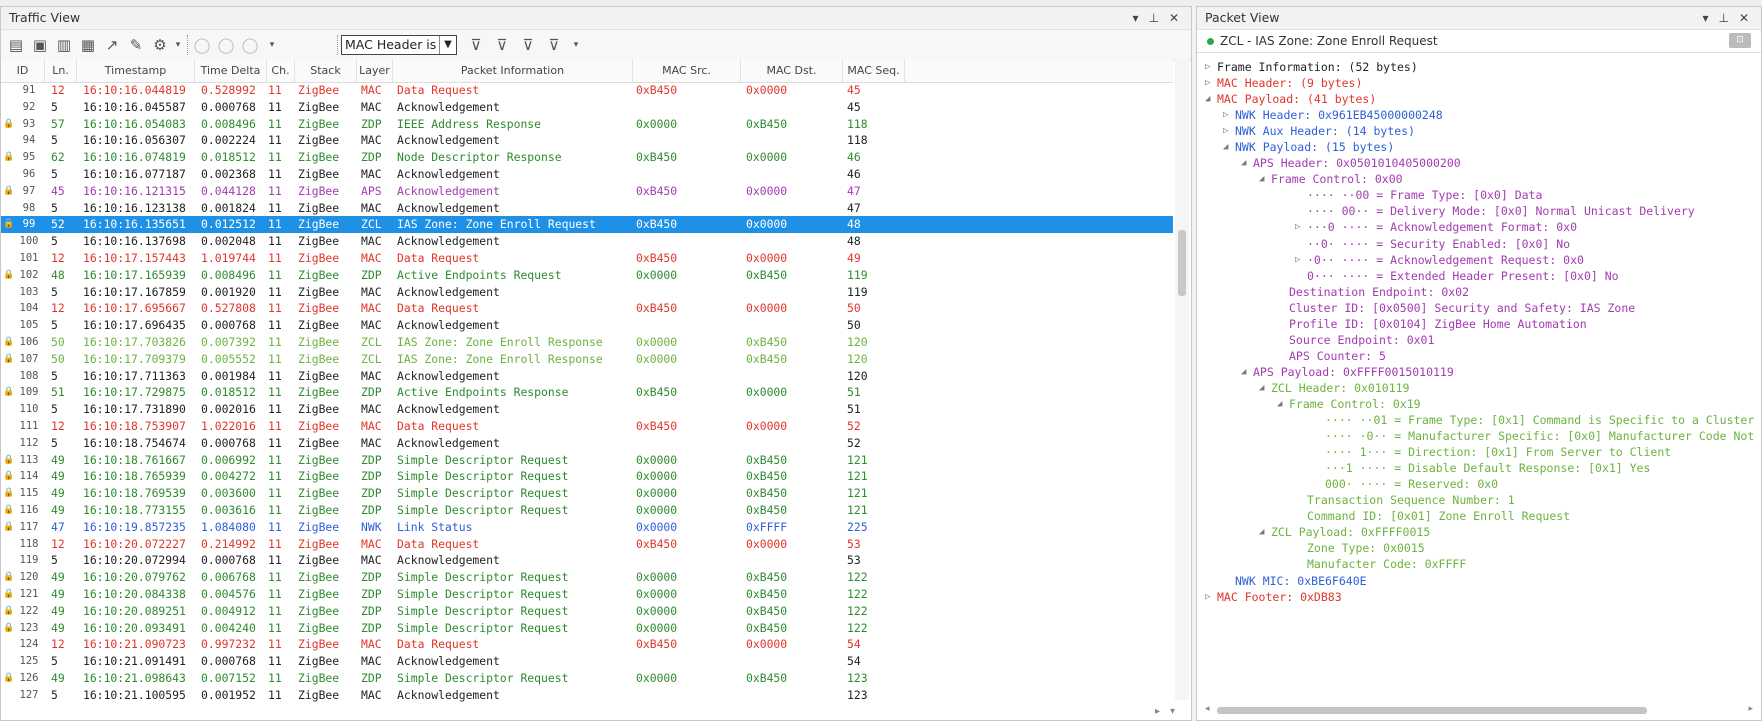 This screenshot has height=721, width=1762. I want to click on tree-node: ··0· ···· = Security Enabled: [0x0] No, so click(1477, 244).